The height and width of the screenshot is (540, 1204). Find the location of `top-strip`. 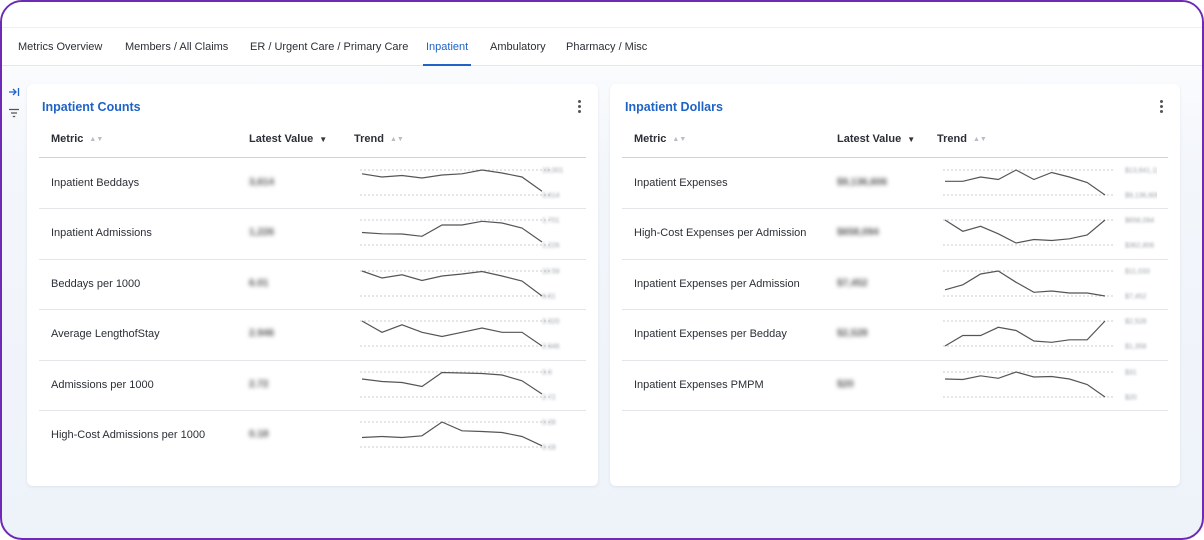

top-strip is located at coordinates (602, 15).